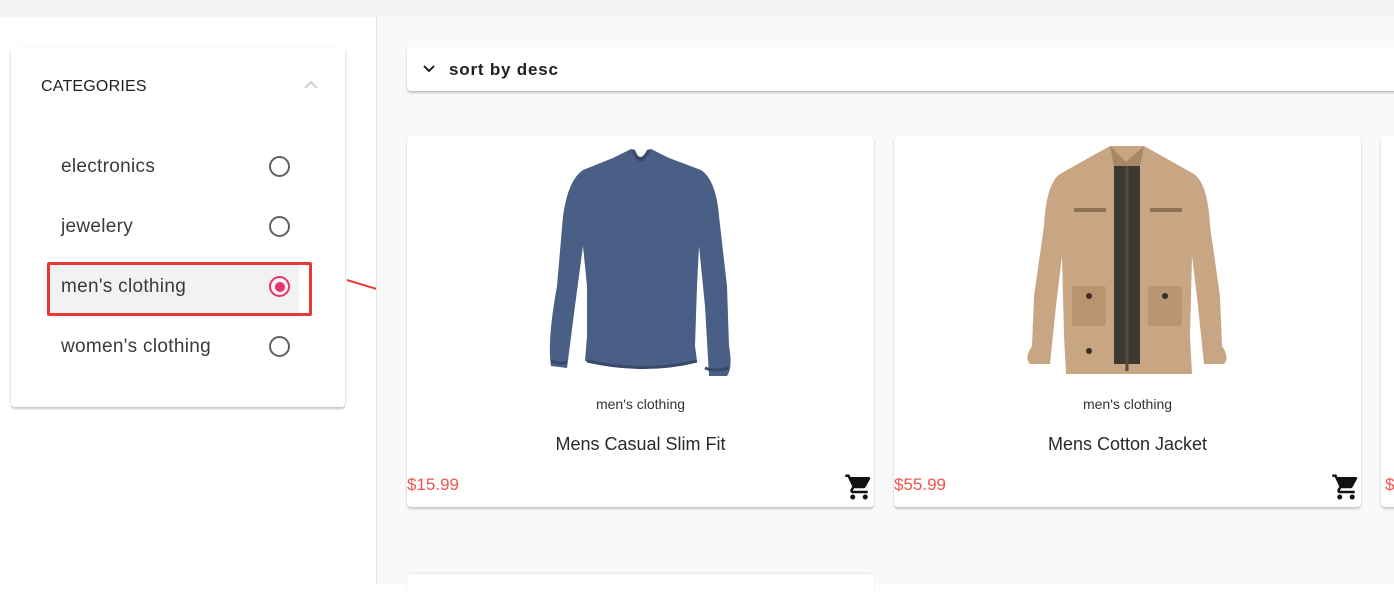 This screenshot has height=594, width=1394. Describe the element at coordinates (640, 444) in the screenshot. I see `product-title: Mens Casual Slim Fit` at that location.